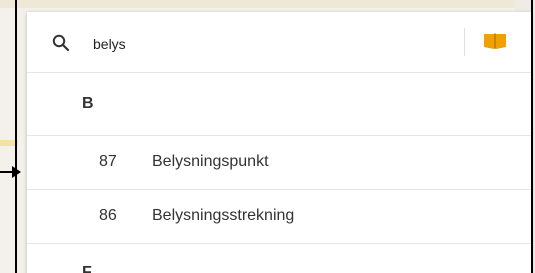 This screenshot has width=535, height=273. I want to click on search-icon, so click(61, 43).